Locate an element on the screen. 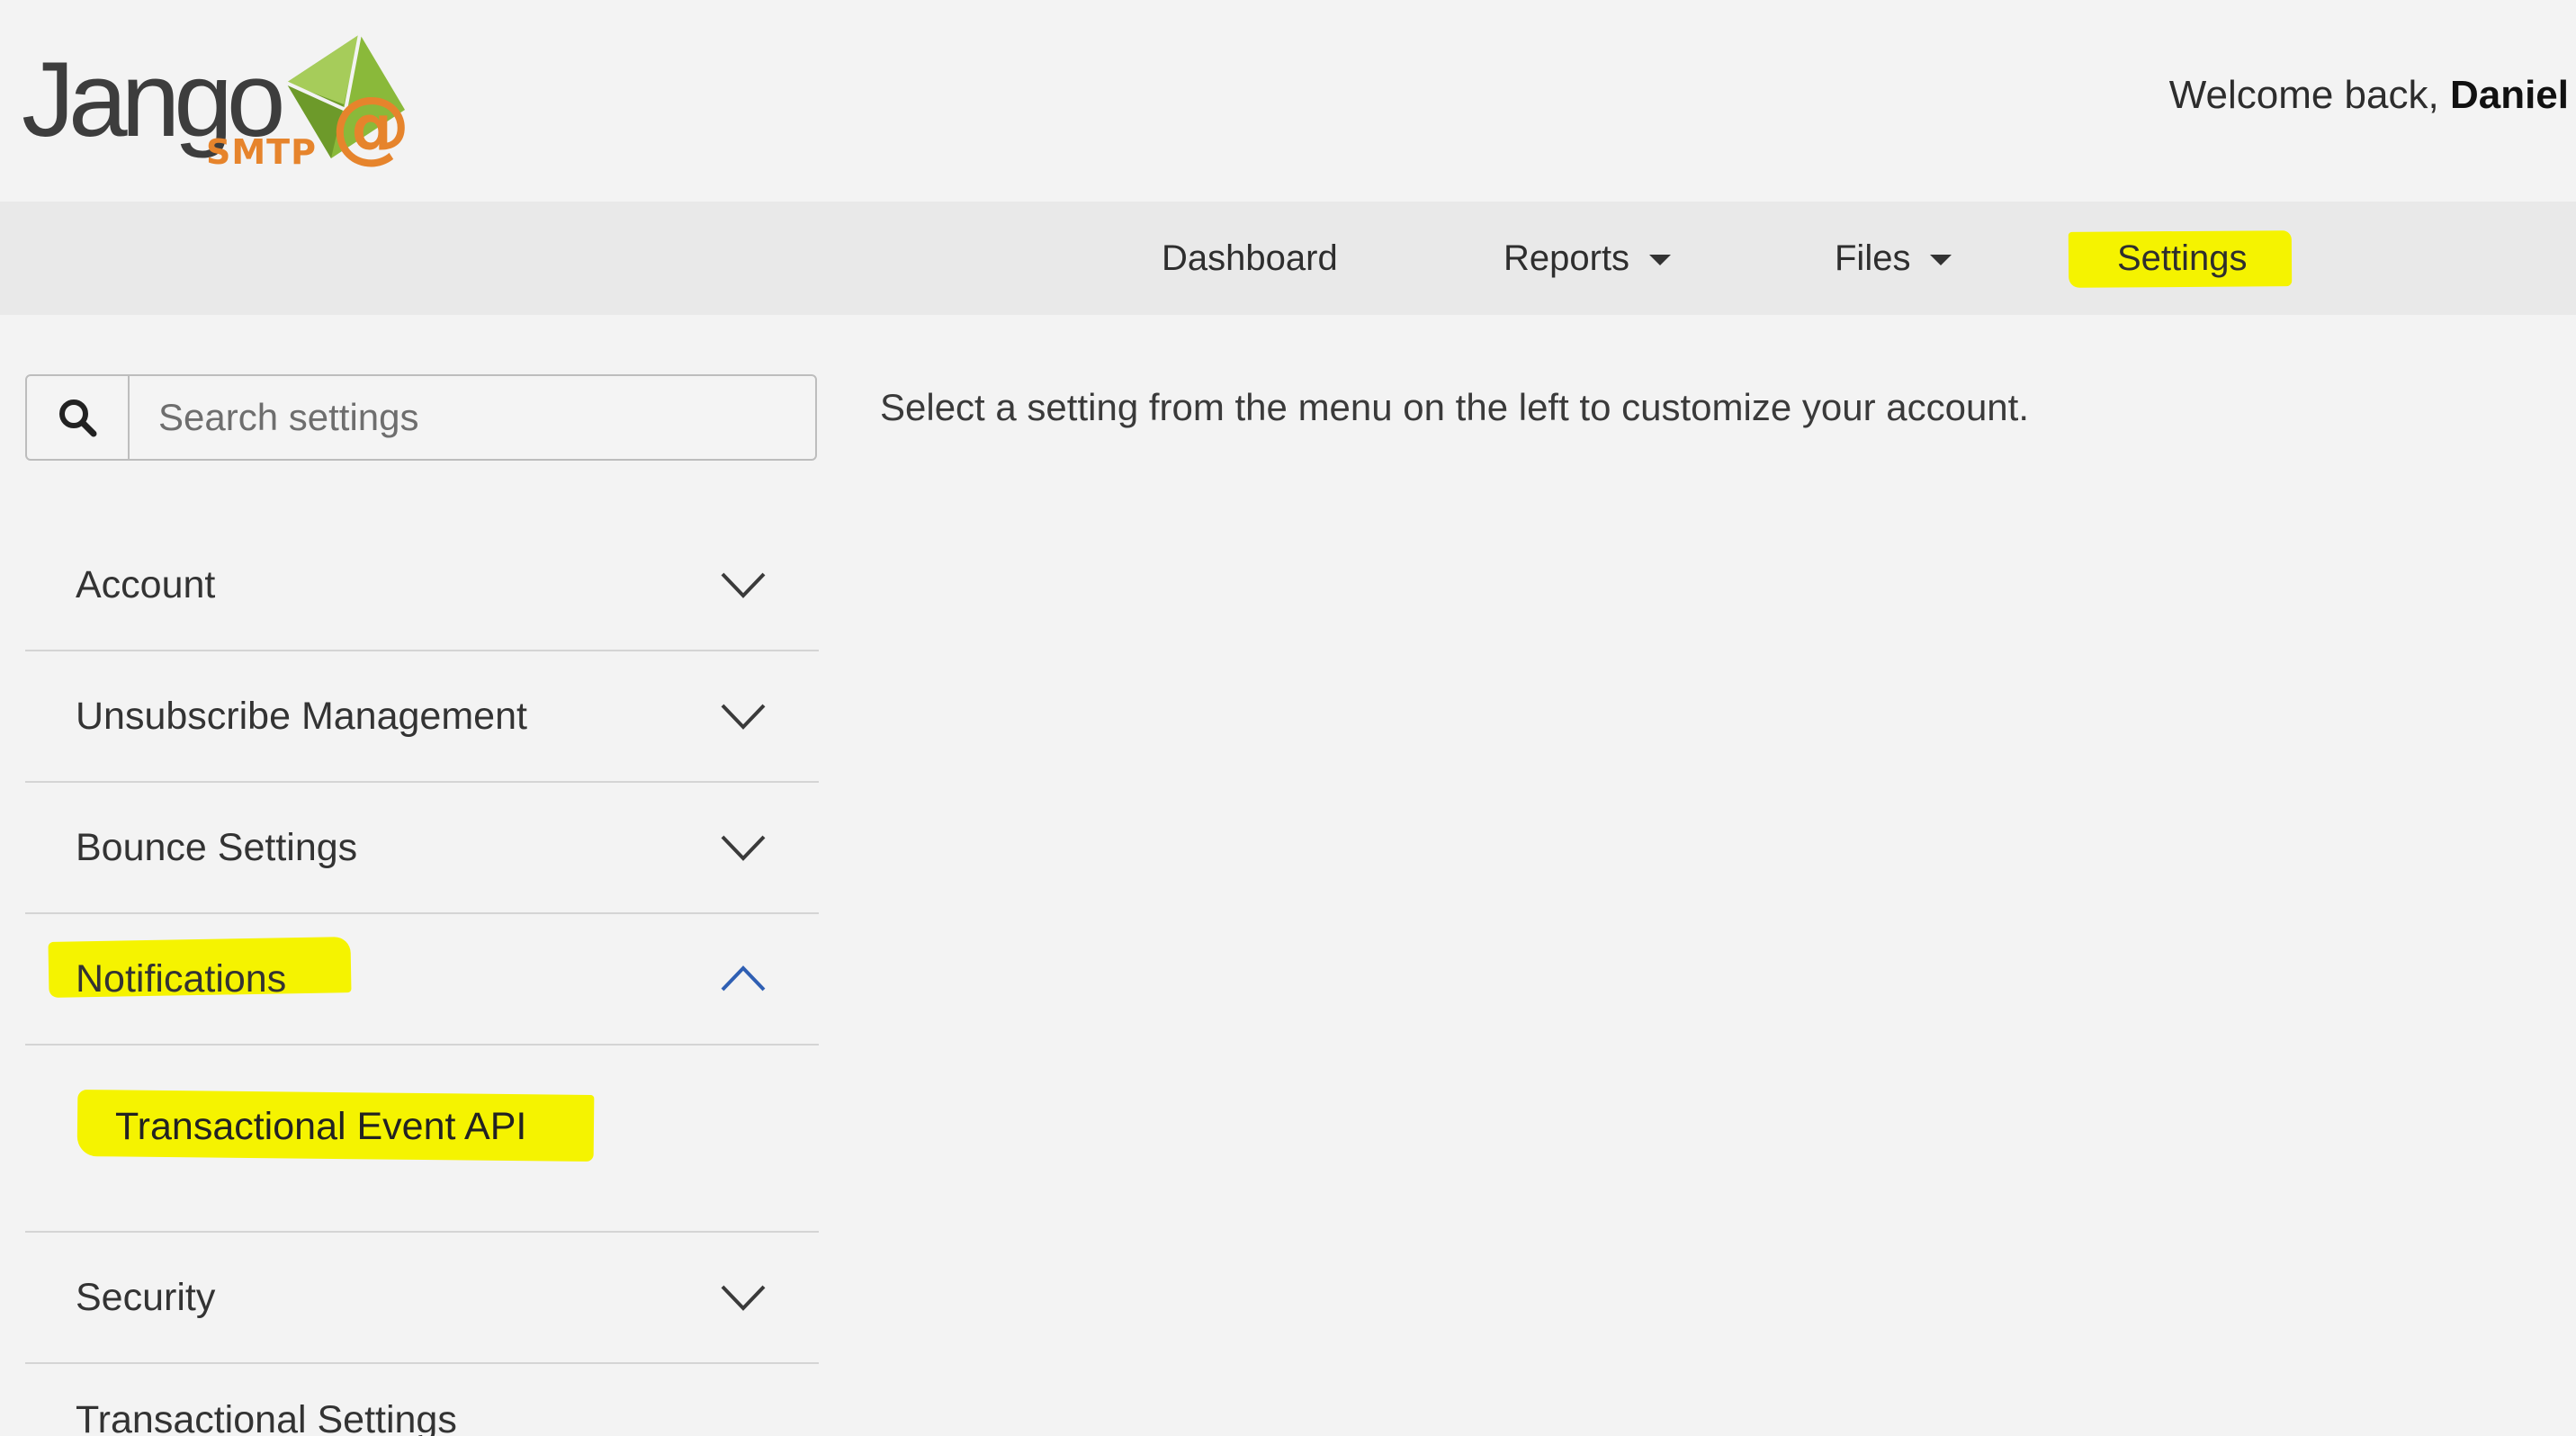 This screenshot has height=1436, width=2576. nav-files-label: Files is located at coordinates (1873, 258).